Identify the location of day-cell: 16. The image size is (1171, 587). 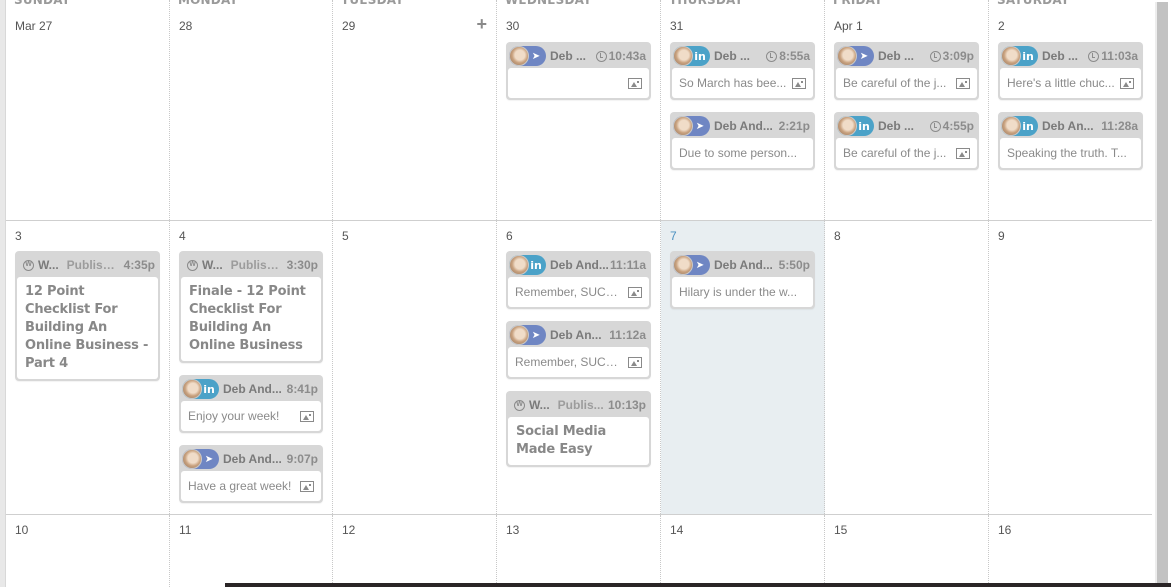
(1070, 551).